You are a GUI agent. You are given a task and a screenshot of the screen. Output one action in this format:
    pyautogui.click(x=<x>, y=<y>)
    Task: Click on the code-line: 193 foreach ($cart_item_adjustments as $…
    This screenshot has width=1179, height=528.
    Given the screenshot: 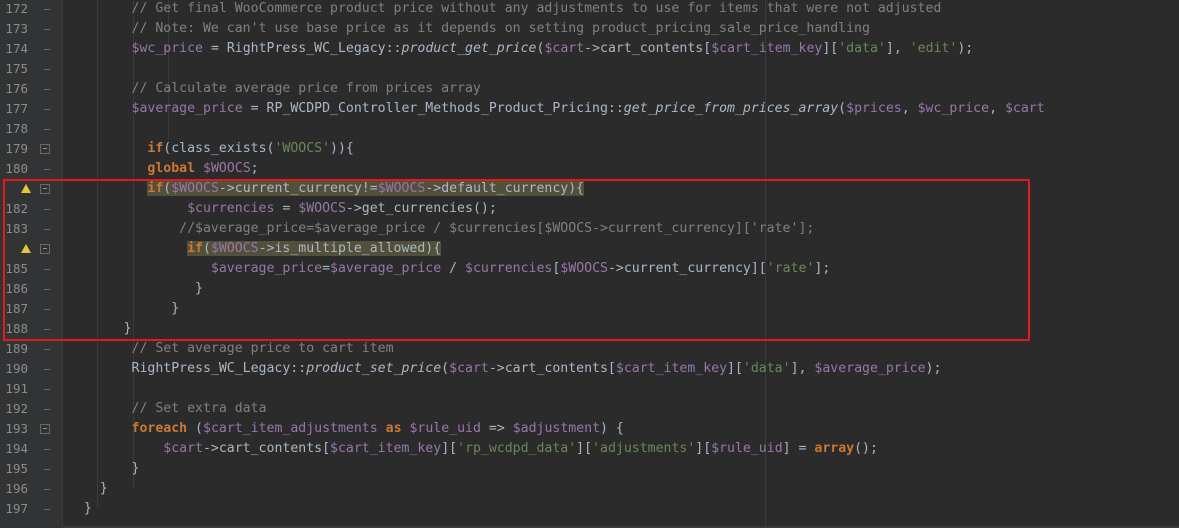 What is the action you would take?
    pyautogui.click(x=589, y=429)
    